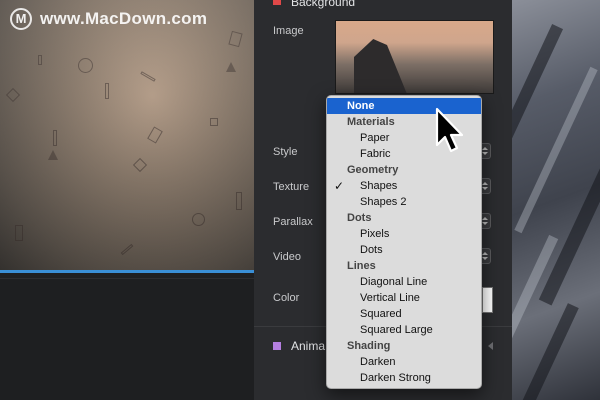 The image size is (600, 400). I want to click on menu-header-shading: Shading, so click(369, 346).